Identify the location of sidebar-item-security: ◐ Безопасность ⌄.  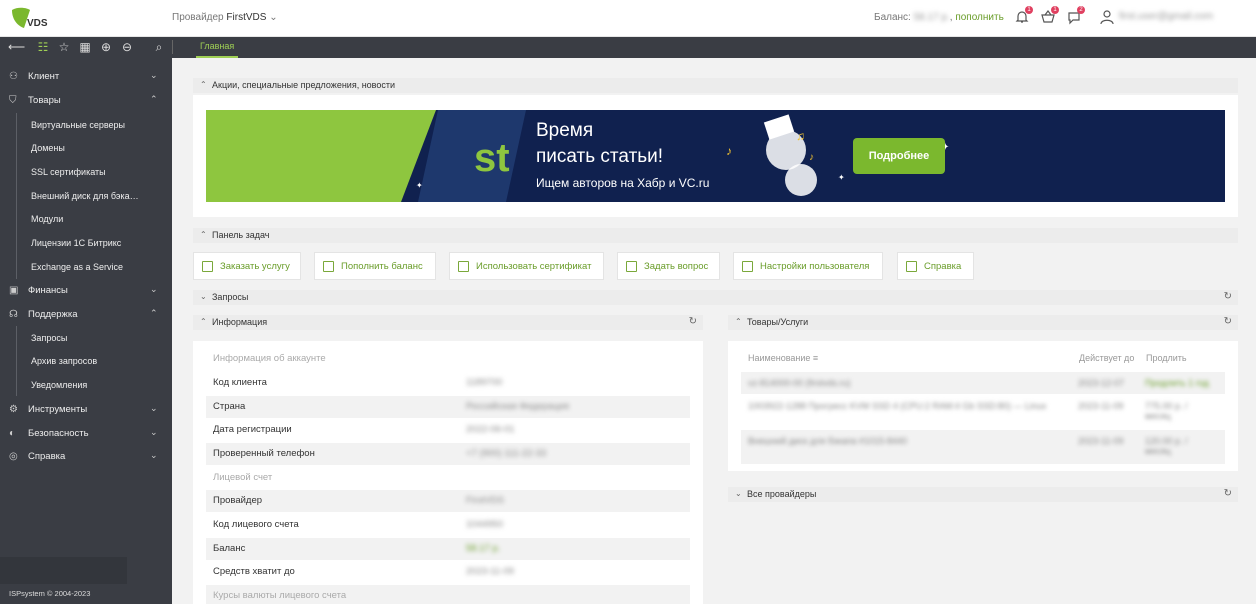
(86, 433).